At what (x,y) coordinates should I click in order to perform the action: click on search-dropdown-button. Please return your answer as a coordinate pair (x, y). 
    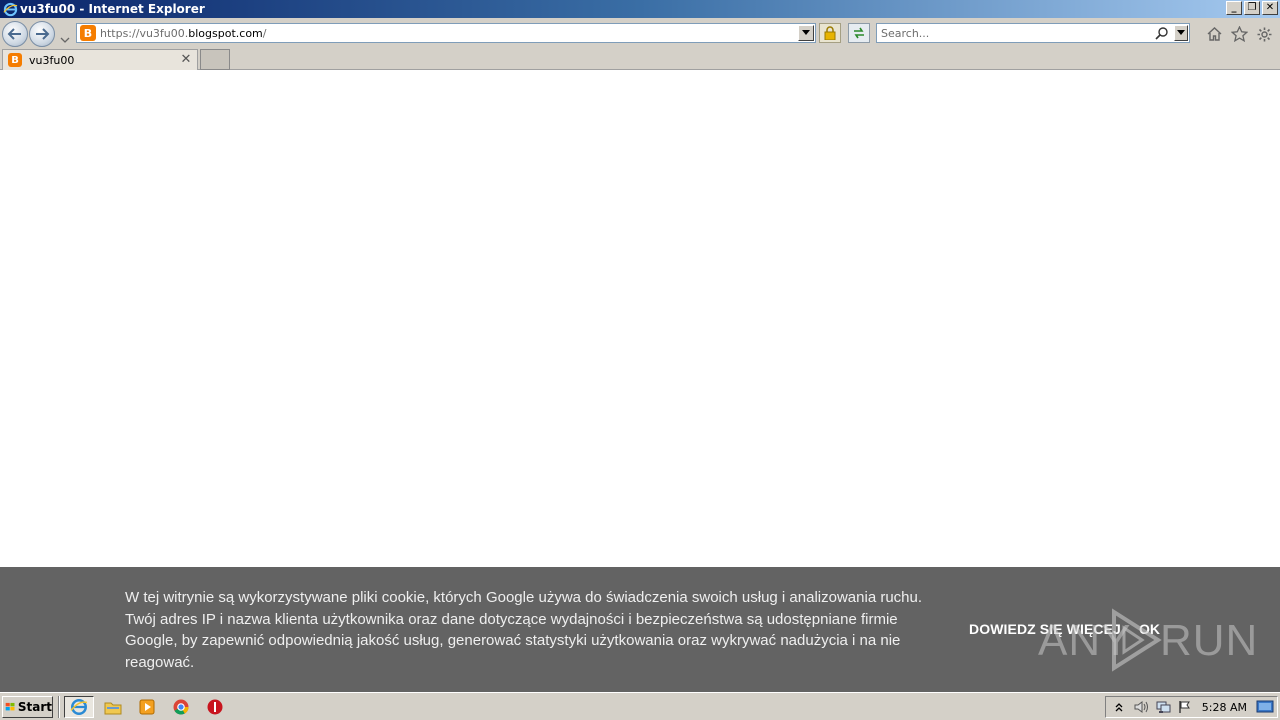
    Looking at the image, I should click on (1181, 33).